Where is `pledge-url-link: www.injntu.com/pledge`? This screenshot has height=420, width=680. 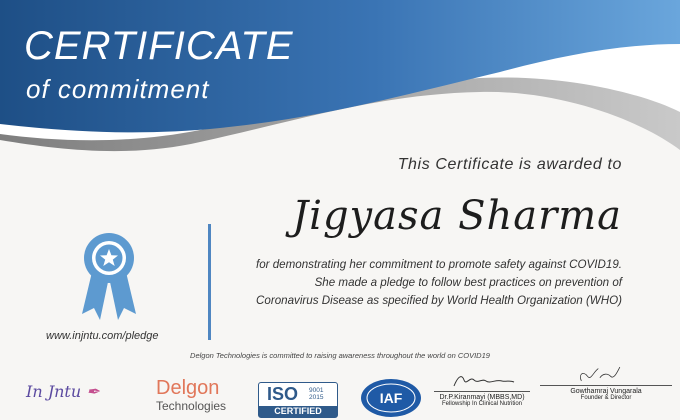 pledge-url-link: www.injntu.com/pledge is located at coordinates (102, 336).